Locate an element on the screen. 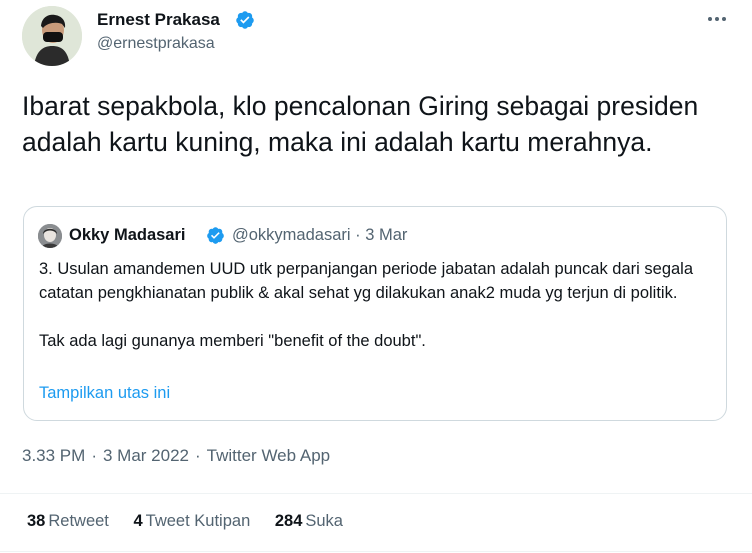  likes-count: 284 is located at coordinates (288, 521).